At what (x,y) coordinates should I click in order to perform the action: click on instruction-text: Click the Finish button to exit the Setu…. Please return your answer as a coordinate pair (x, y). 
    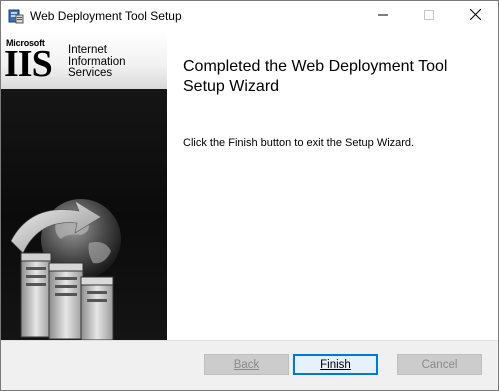
    Looking at the image, I should click on (299, 143).